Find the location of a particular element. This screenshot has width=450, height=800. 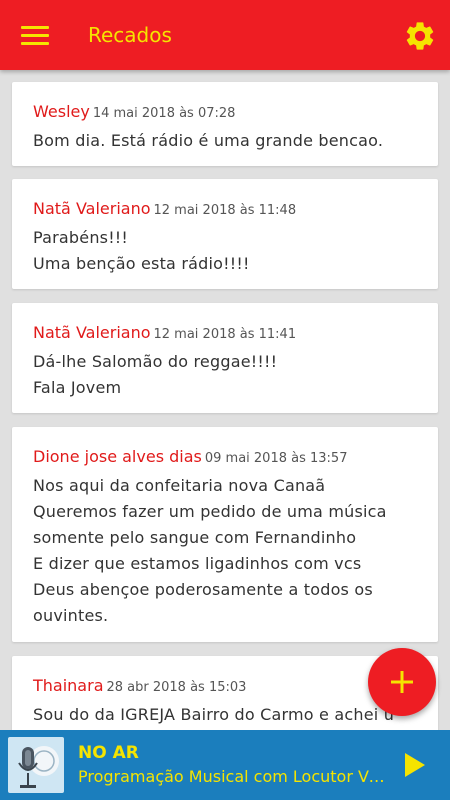

hamburger-menu-icon is located at coordinates (35, 36).